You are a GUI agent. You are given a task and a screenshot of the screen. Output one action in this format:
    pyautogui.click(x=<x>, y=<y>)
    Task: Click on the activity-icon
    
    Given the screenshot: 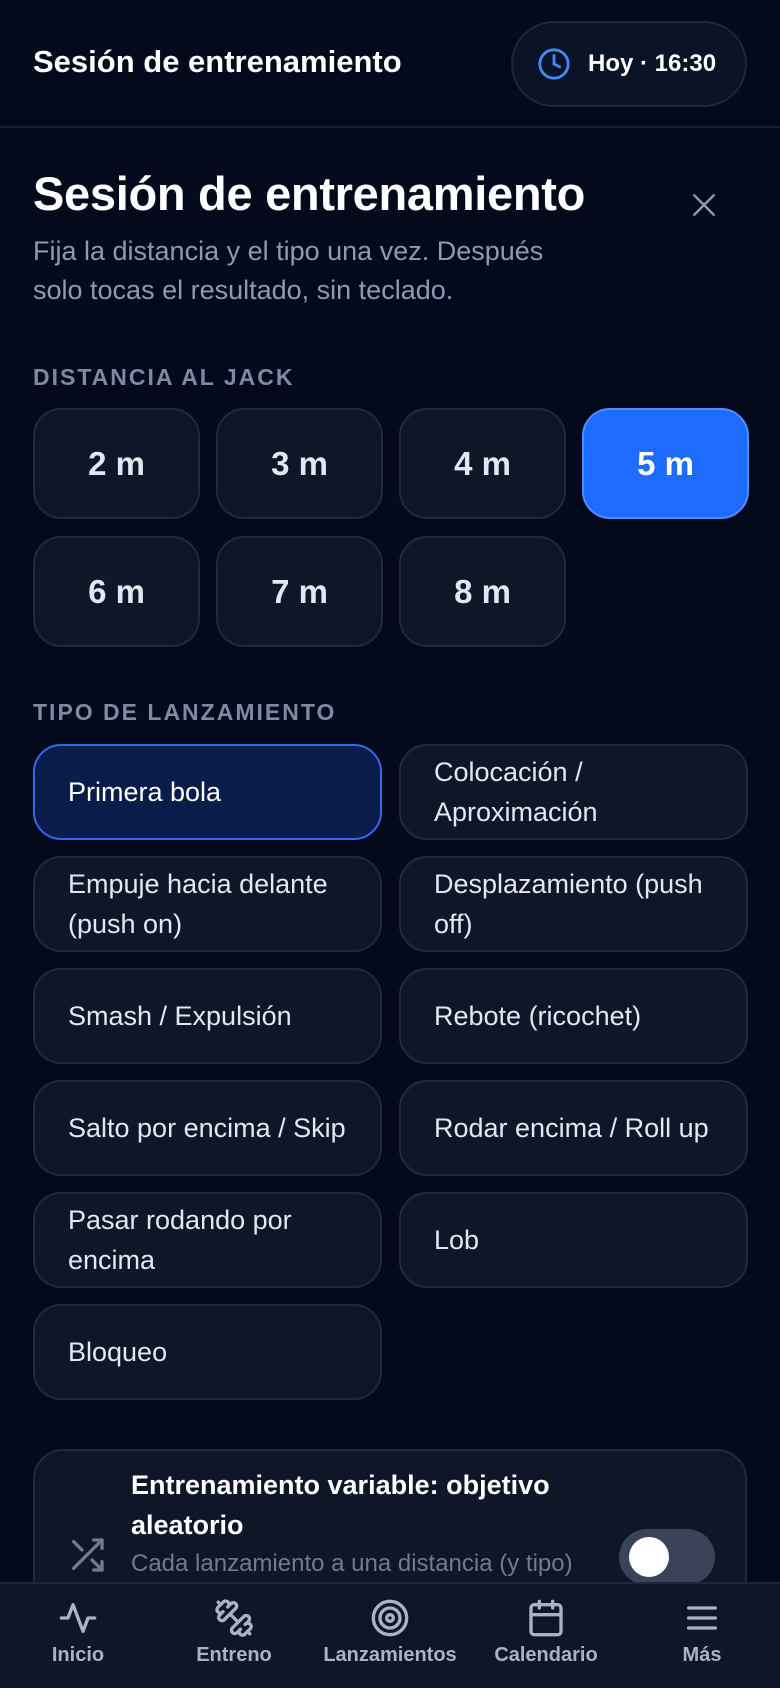 What is the action you would take?
    pyautogui.click(x=78, y=1618)
    